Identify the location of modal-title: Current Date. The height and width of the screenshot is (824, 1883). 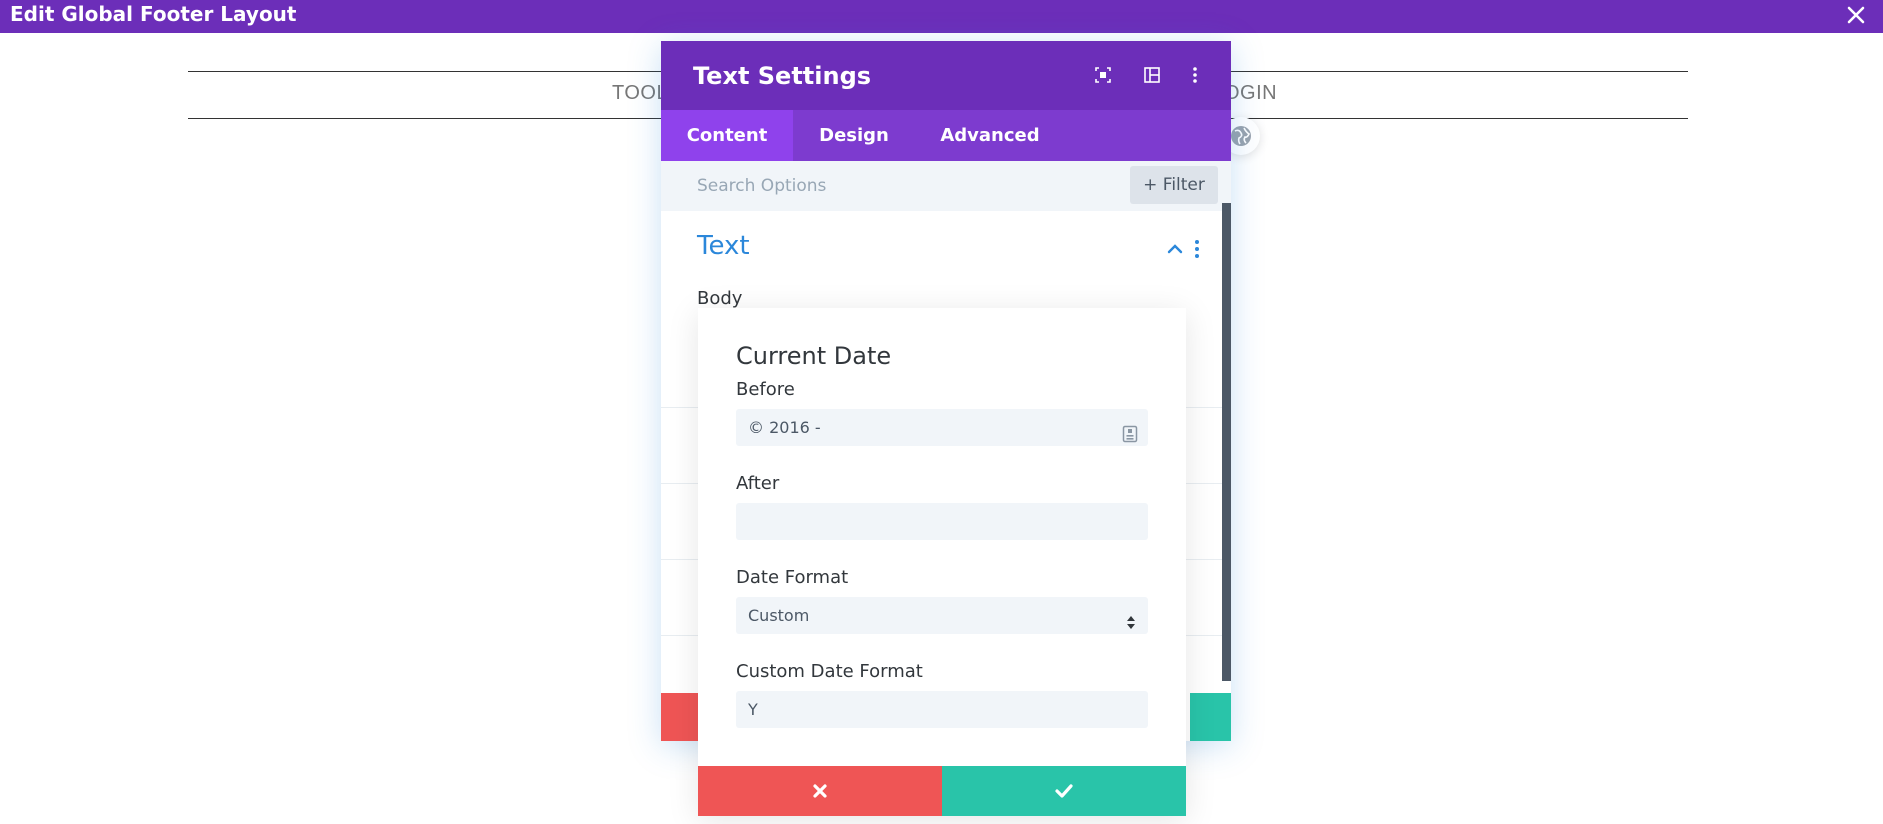
(814, 356).